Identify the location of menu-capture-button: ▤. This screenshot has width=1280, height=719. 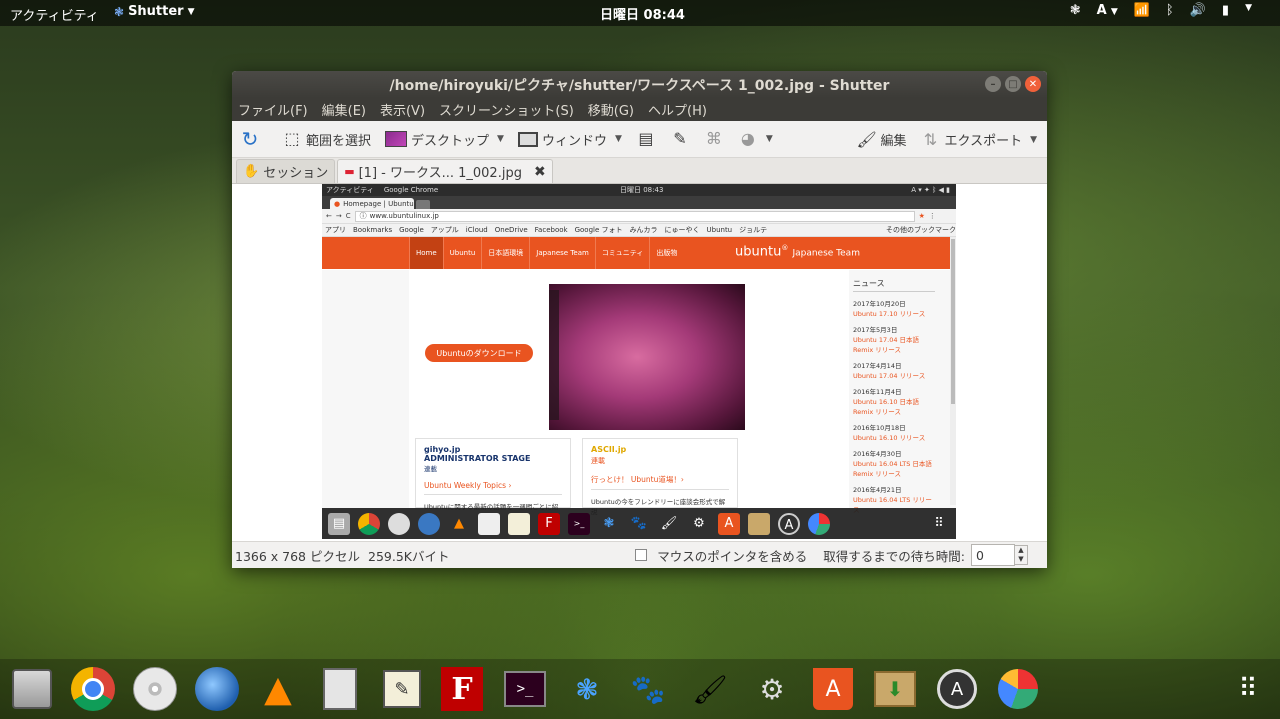
(646, 139).